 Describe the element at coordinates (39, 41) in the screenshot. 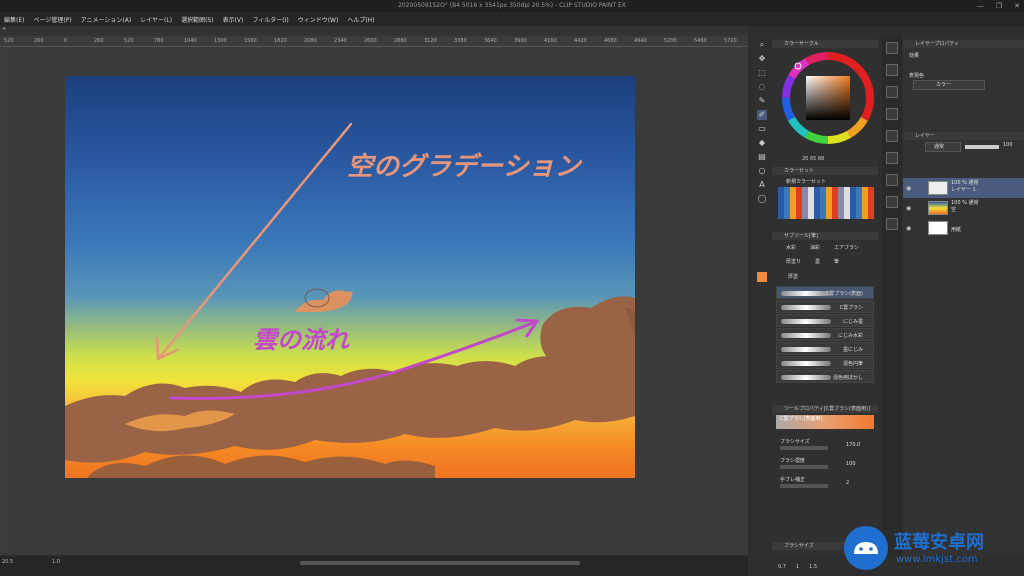

I see `ruler-tick: 260` at that location.